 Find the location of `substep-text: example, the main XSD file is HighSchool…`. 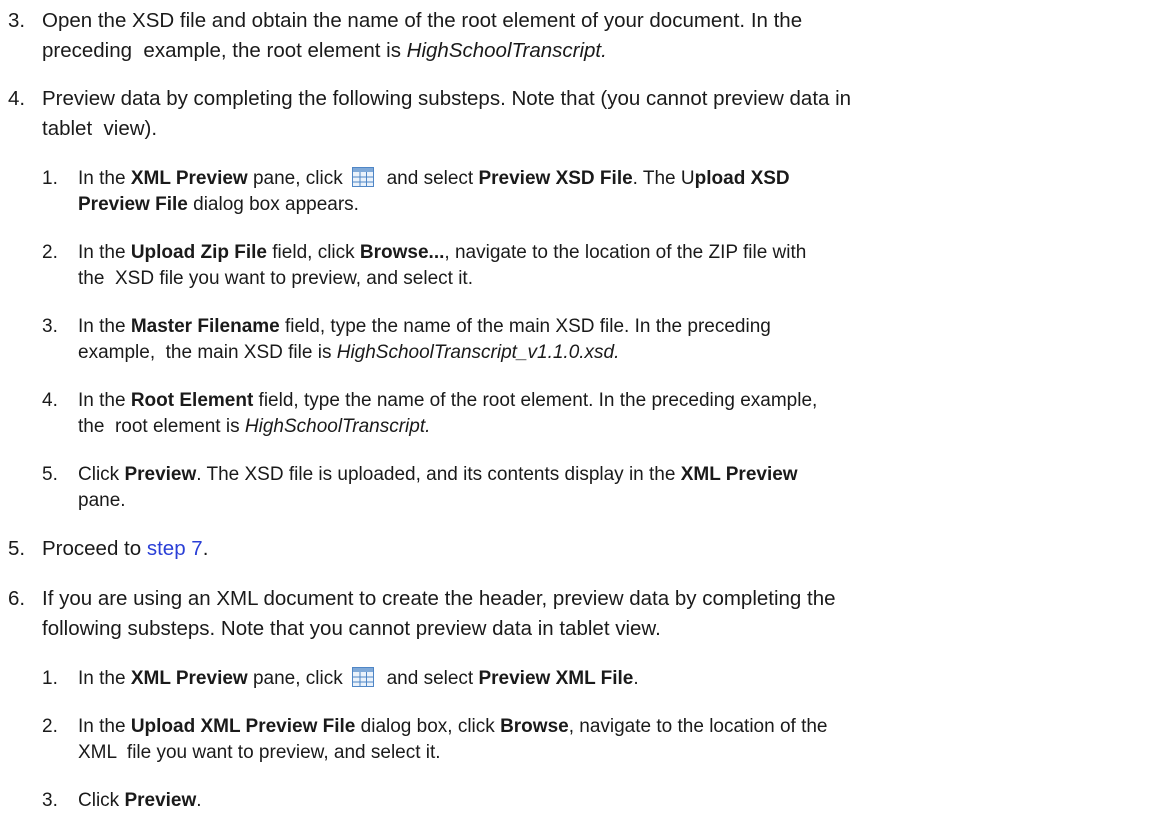

substep-text: example, the main XSD file is HighSchool… is located at coordinates (349, 352).